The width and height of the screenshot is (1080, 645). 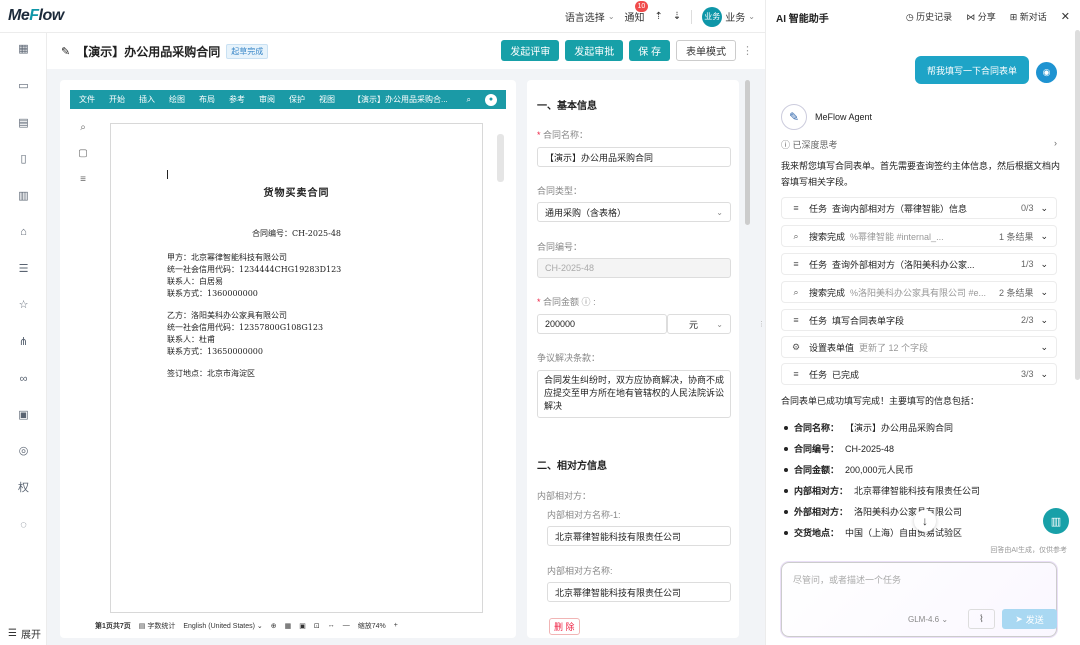 I want to click on download-icon: ⇣, so click(x=677, y=16).